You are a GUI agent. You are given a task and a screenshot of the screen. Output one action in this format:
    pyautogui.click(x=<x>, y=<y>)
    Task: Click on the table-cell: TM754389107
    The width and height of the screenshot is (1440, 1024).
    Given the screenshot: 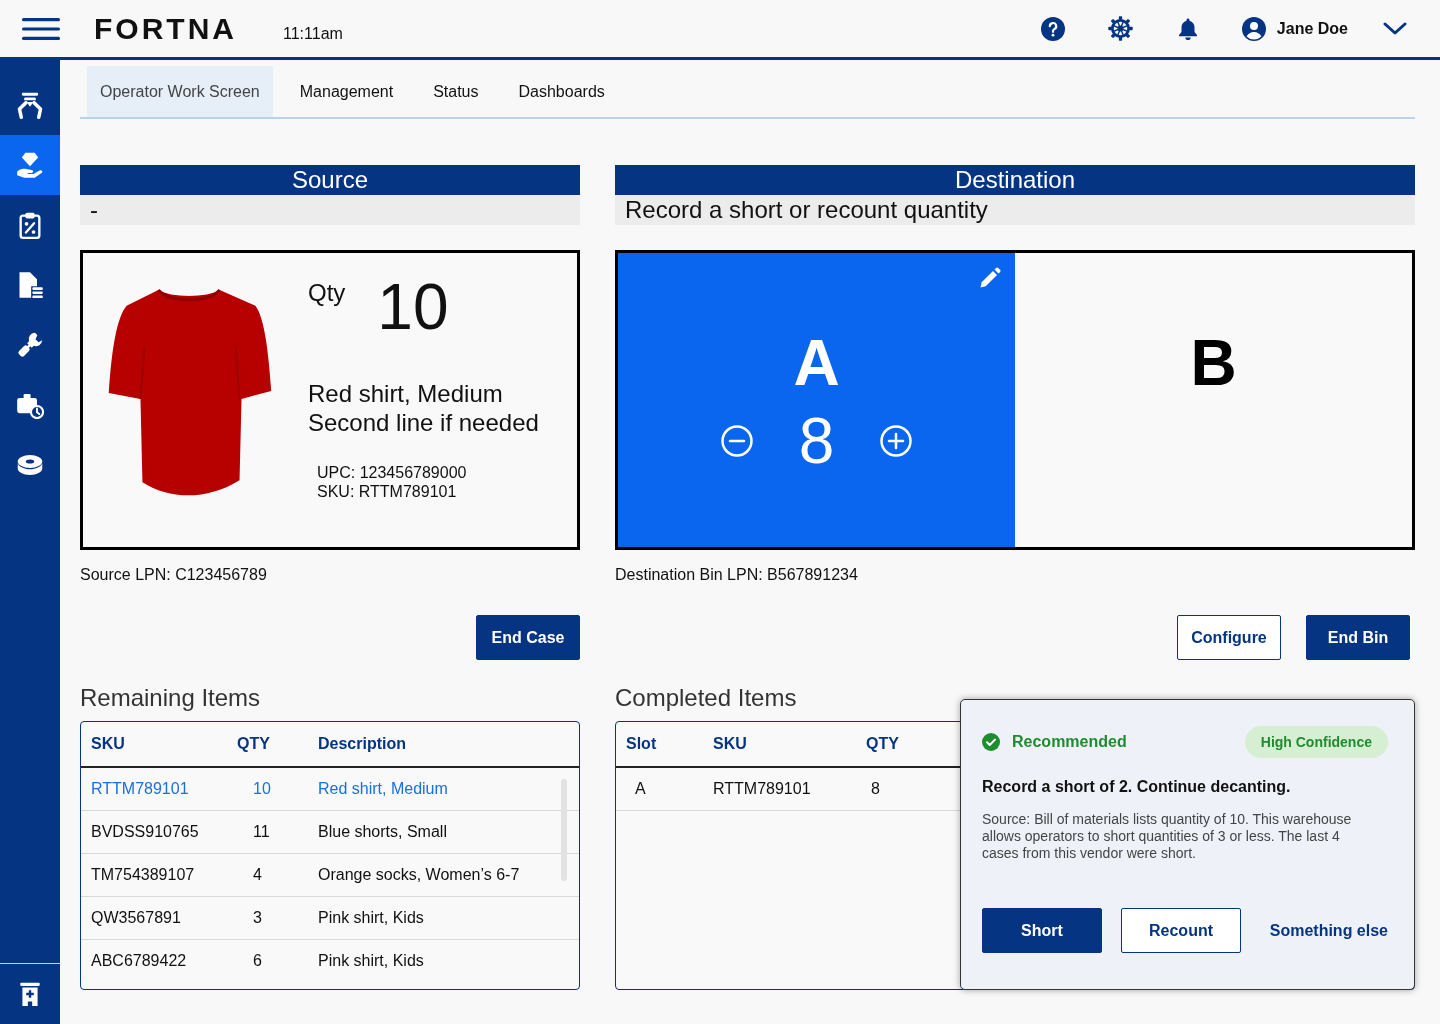 What is the action you would take?
    pyautogui.click(x=154, y=874)
    